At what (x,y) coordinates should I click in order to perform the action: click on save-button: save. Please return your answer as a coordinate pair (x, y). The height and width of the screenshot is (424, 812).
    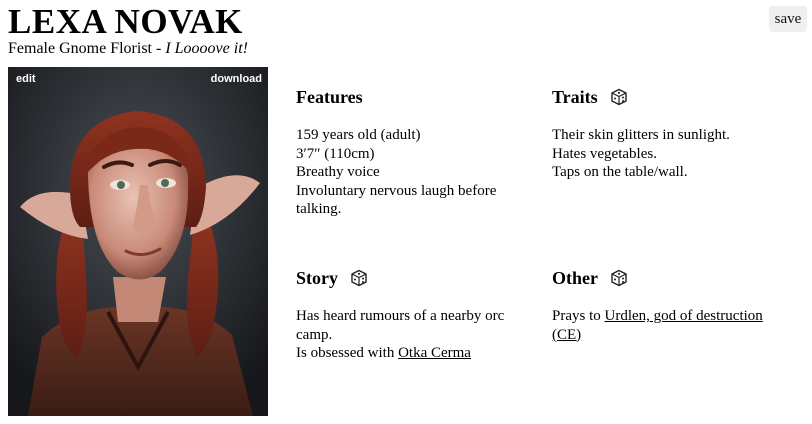
    Looking at the image, I should click on (788, 19).